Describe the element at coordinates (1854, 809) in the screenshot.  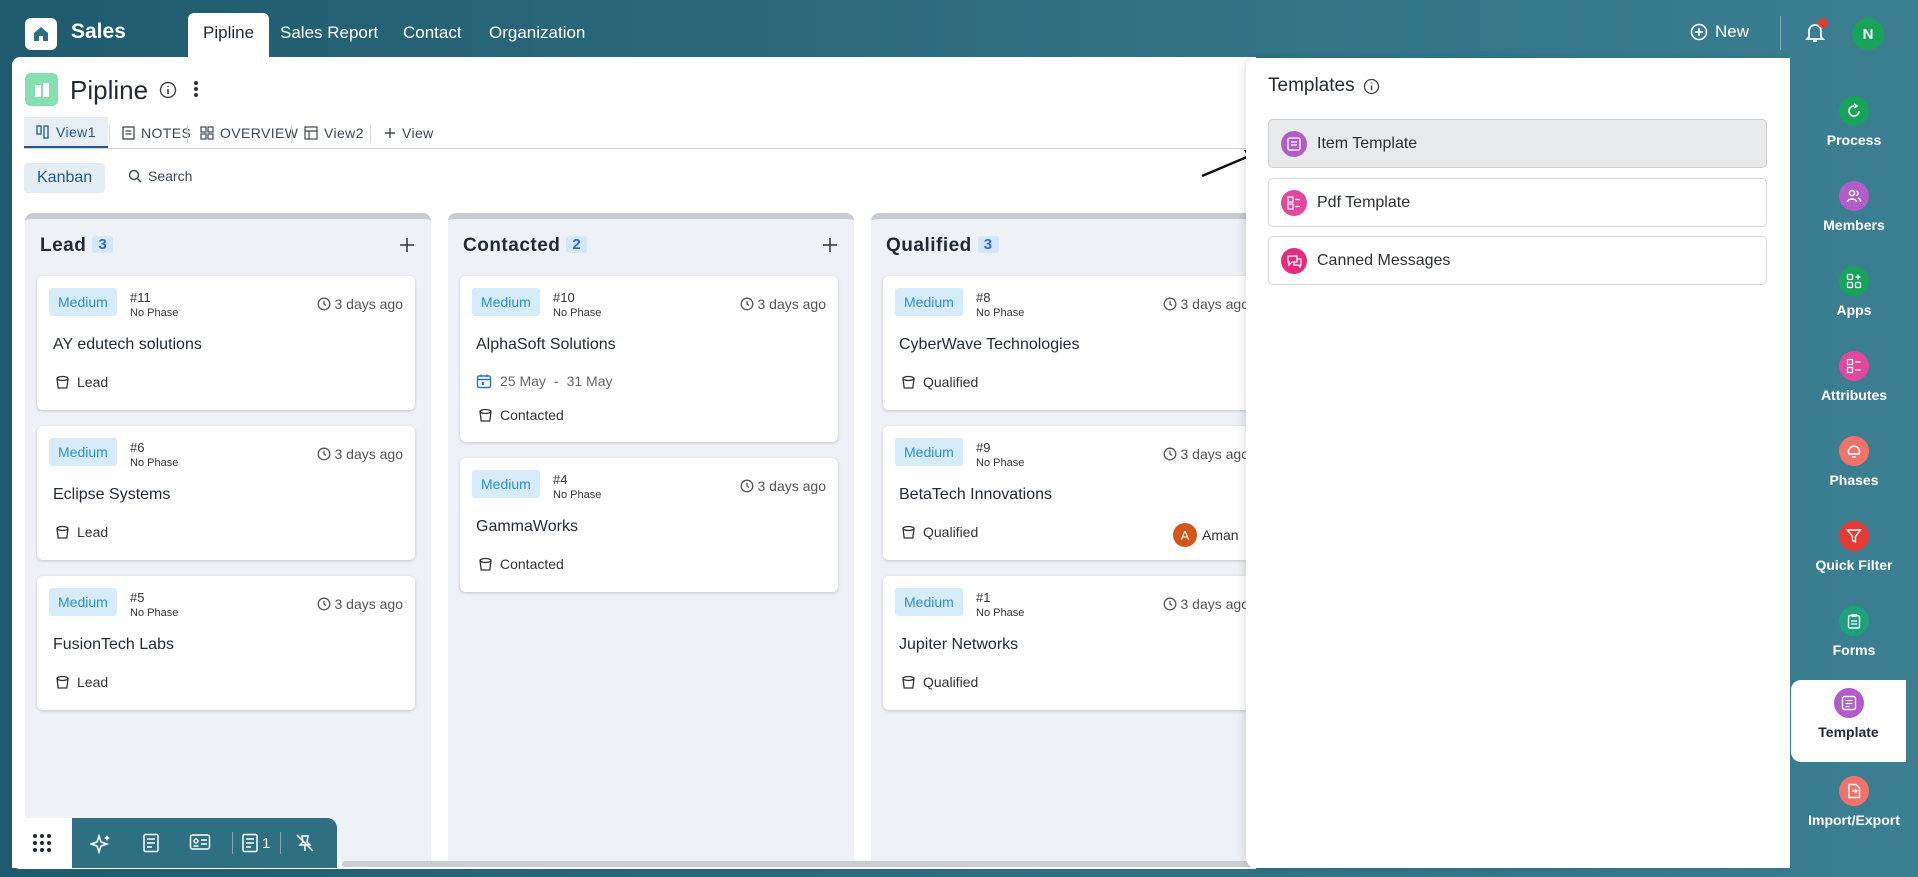
I see `rail-item-import-export: Import/Export` at that location.